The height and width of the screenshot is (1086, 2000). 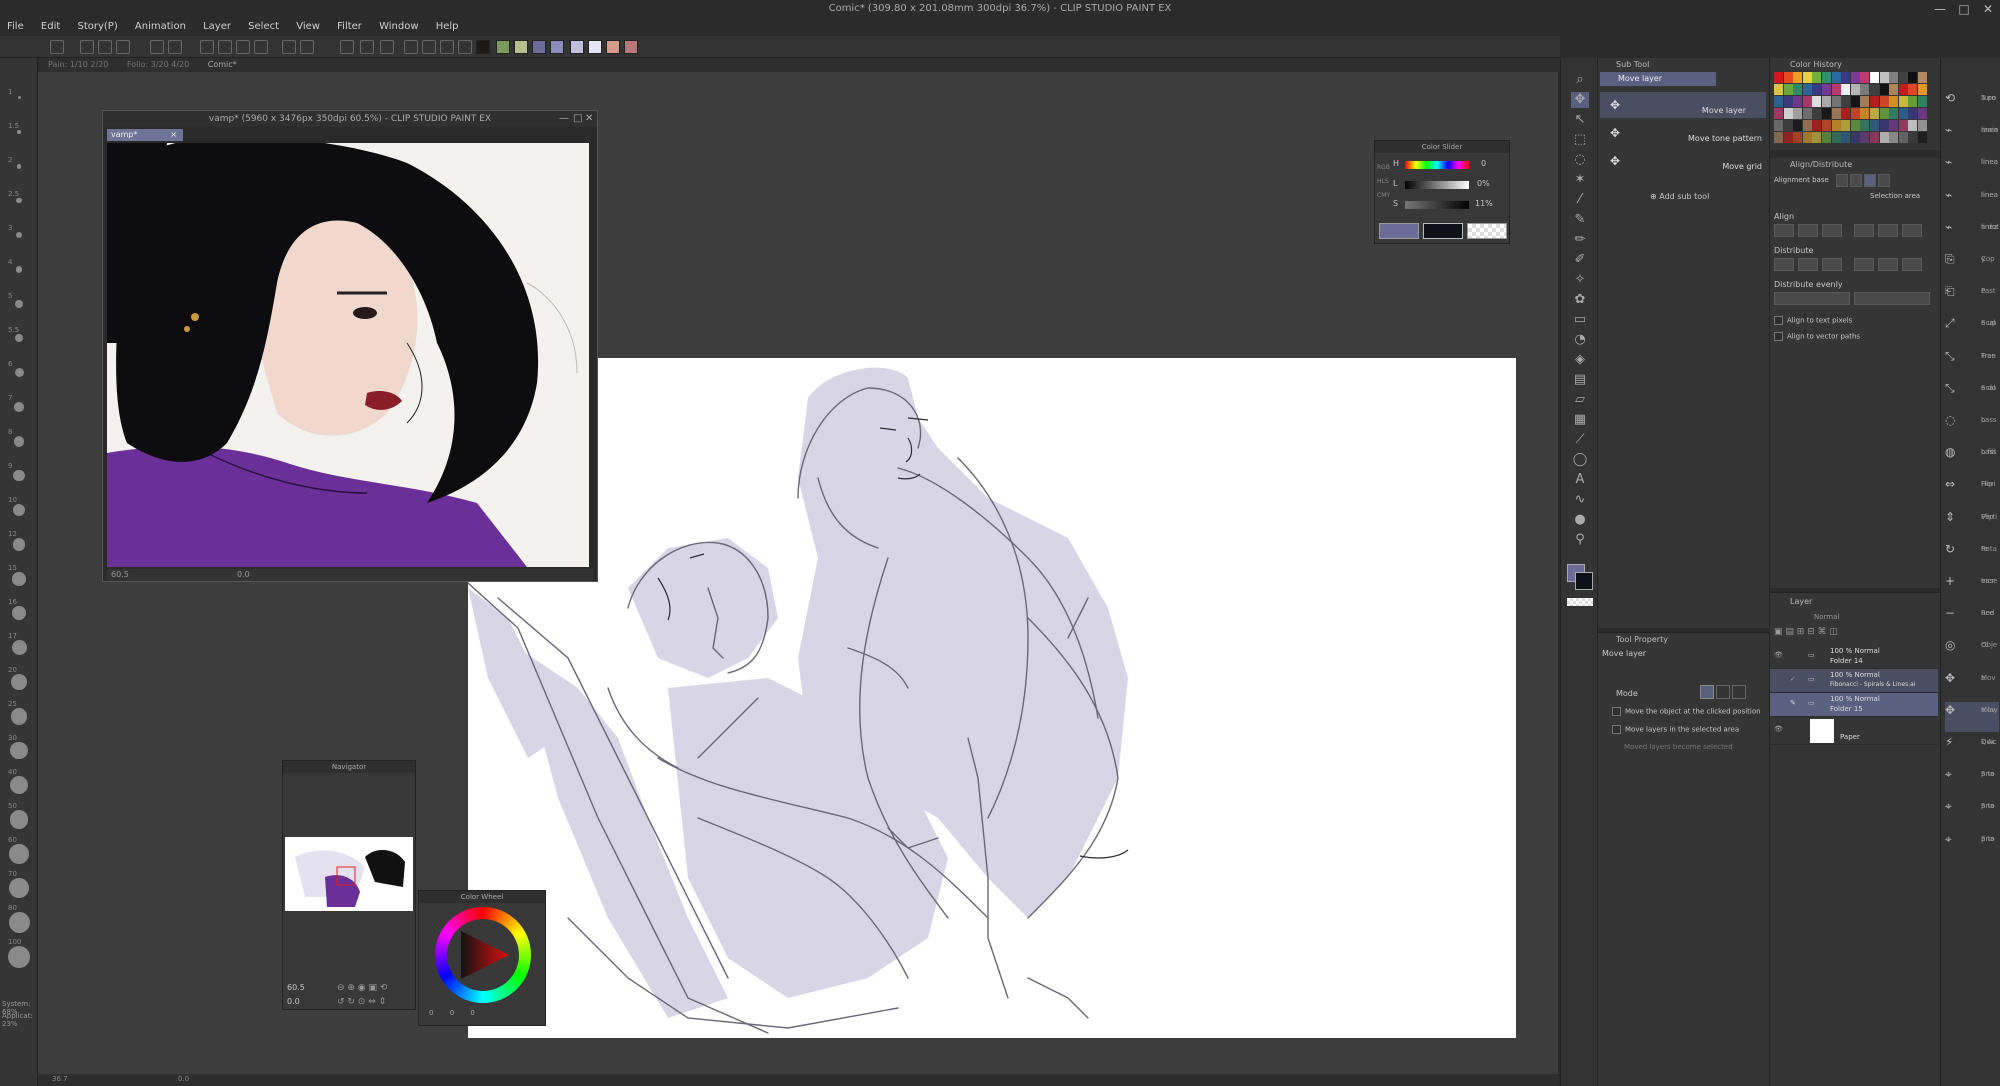 What do you see at coordinates (1580, 200) in the screenshot?
I see `eyedropper-icon: ⁄` at bounding box center [1580, 200].